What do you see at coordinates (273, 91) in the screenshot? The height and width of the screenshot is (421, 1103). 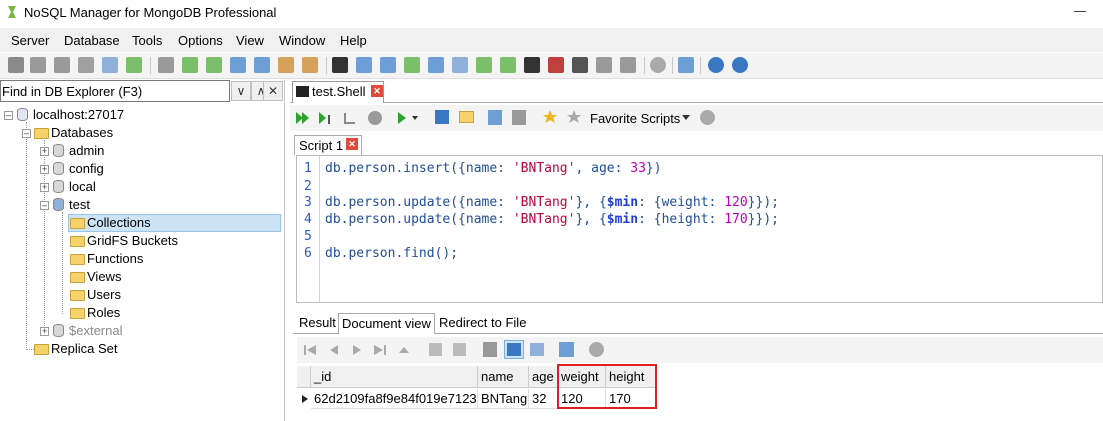 I see `close-find-button: ✕` at bounding box center [273, 91].